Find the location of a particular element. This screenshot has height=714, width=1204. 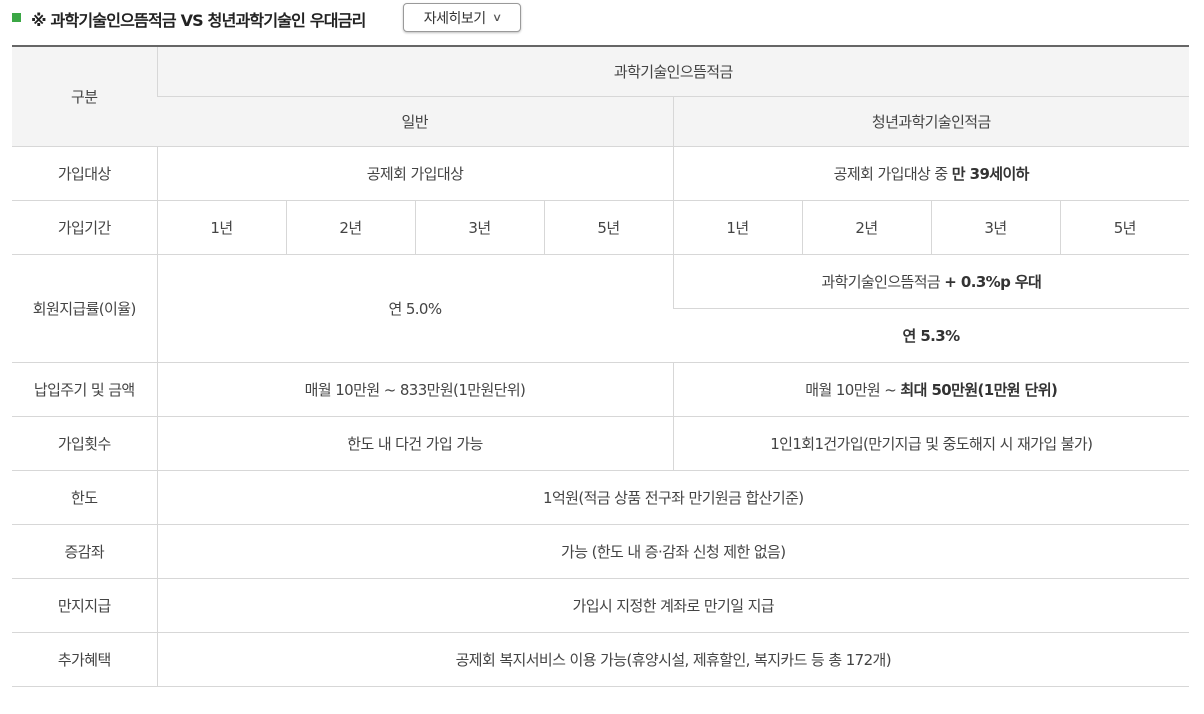

section-header: ※ 과학기술인으뜸적금 VS 청년과학기술인 우대금리 자세히보기 ∨ is located at coordinates (602, 23).